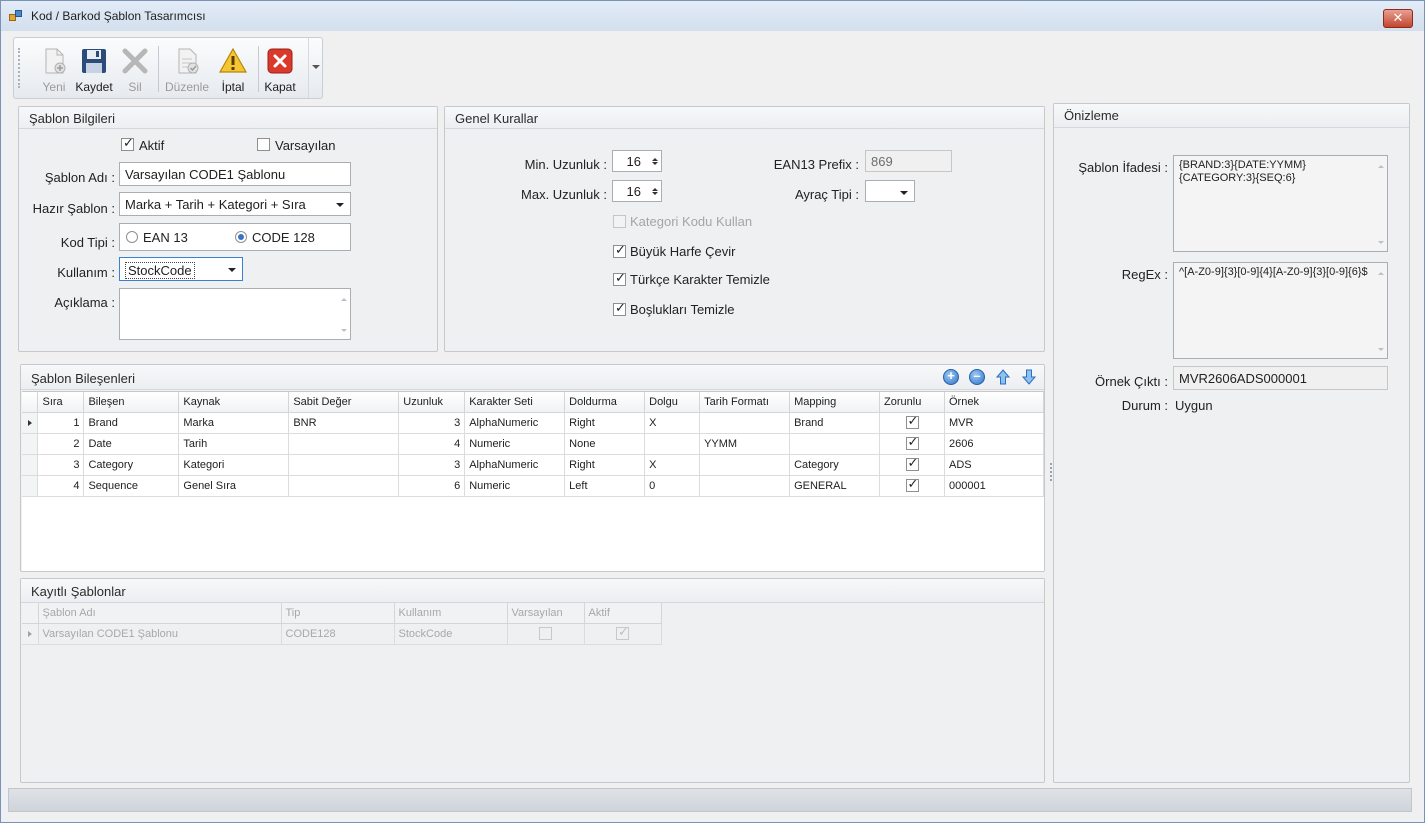 Image resolution: width=1425 pixels, height=823 pixels. Describe the element at coordinates (280, 68) in the screenshot. I see `close-button: Kapat` at that location.